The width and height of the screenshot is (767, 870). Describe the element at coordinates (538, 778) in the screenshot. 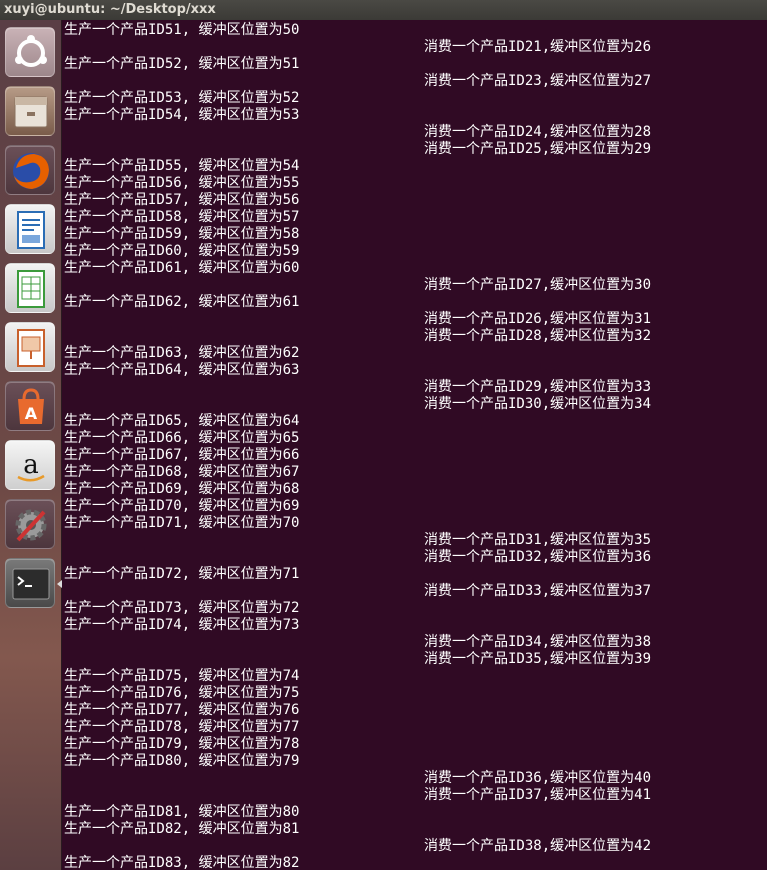

I see `consumer-output-line: 消费一个产品ID36,缓冲区位置为40` at that location.